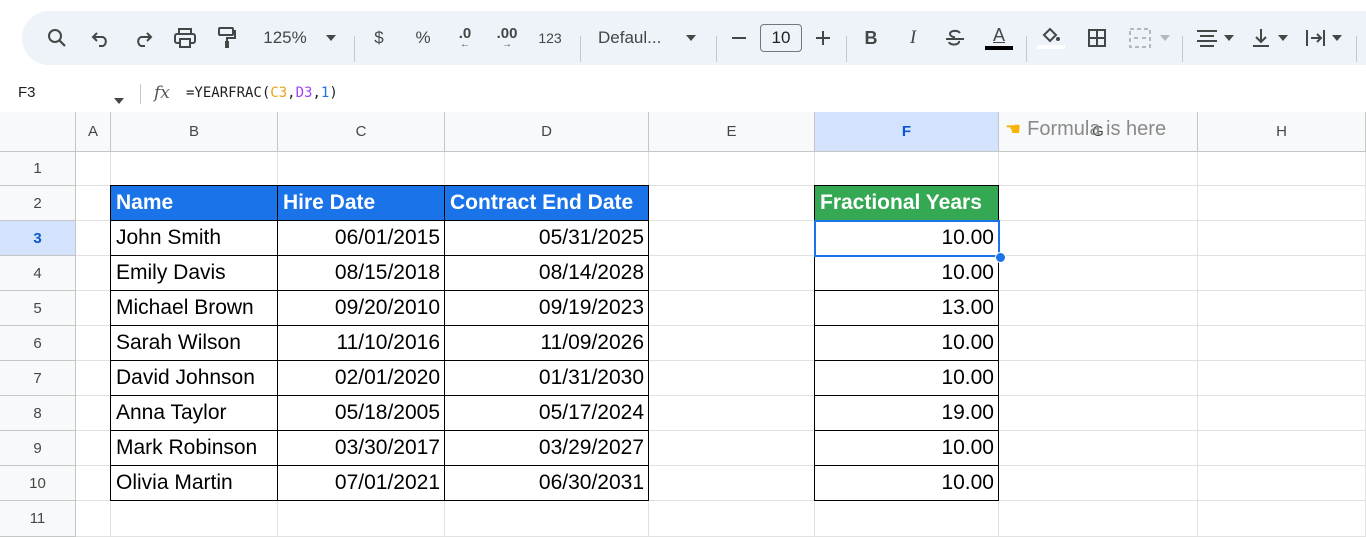 This screenshot has width=1366, height=537. Describe the element at coordinates (1315, 38) in the screenshot. I see `text-wrapping-icon` at that location.